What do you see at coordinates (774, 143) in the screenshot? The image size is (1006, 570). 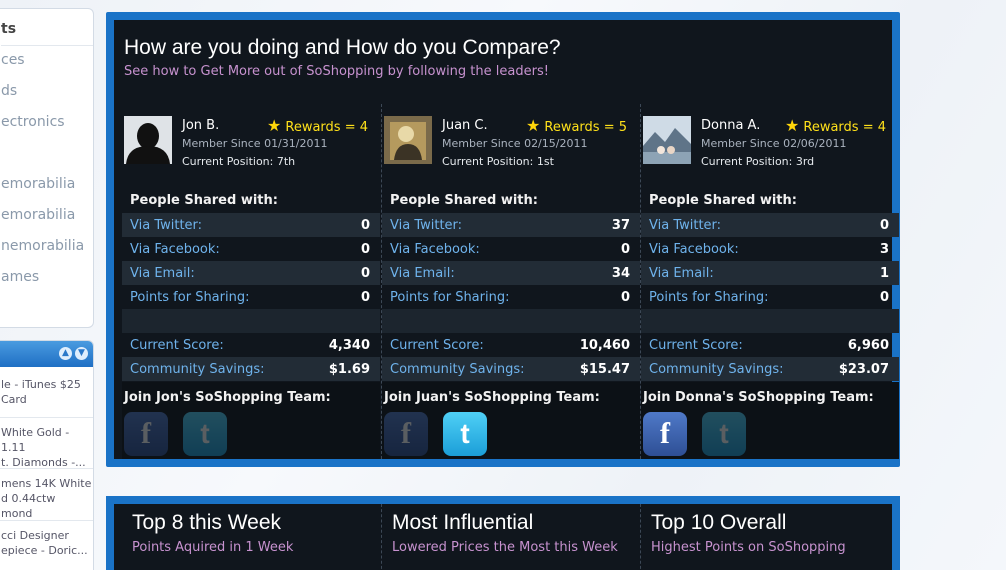 I see `member-since: Member Since 02/06/2011` at bounding box center [774, 143].